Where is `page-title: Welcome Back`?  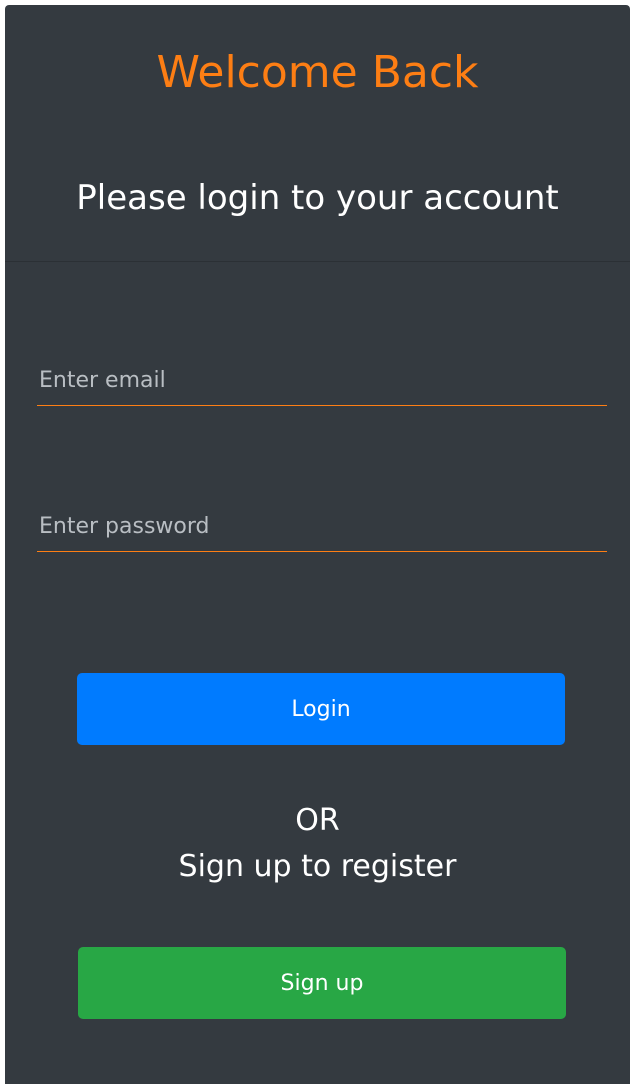
page-title: Welcome Back is located at coordinates (317, 72).